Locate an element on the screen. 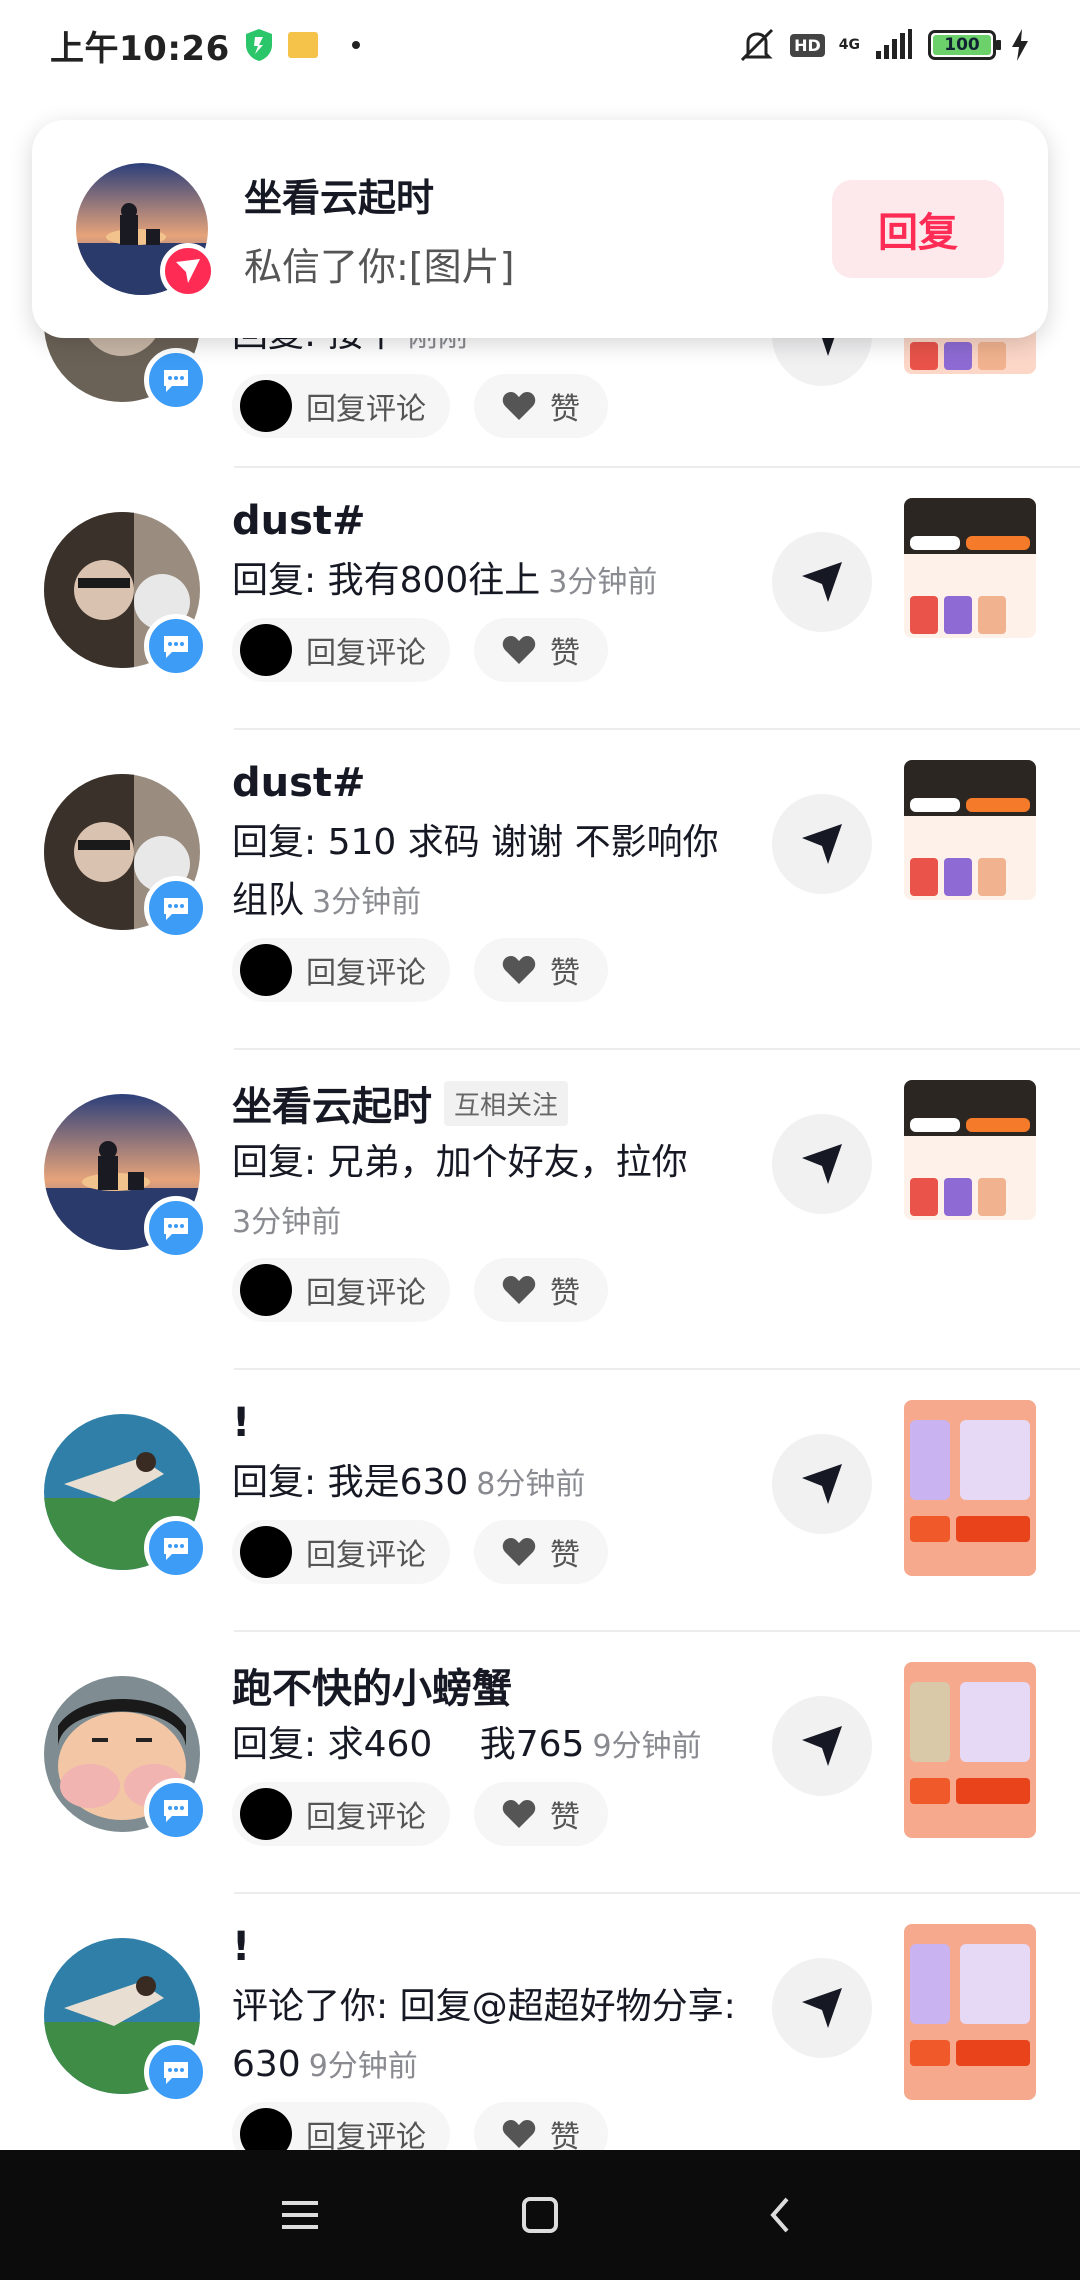 This screenshot has width=1080, height=2280. list-item: ! 回复: 我是630 8分钟前 回复评论 赞 is located at coordinates (540, 1499).